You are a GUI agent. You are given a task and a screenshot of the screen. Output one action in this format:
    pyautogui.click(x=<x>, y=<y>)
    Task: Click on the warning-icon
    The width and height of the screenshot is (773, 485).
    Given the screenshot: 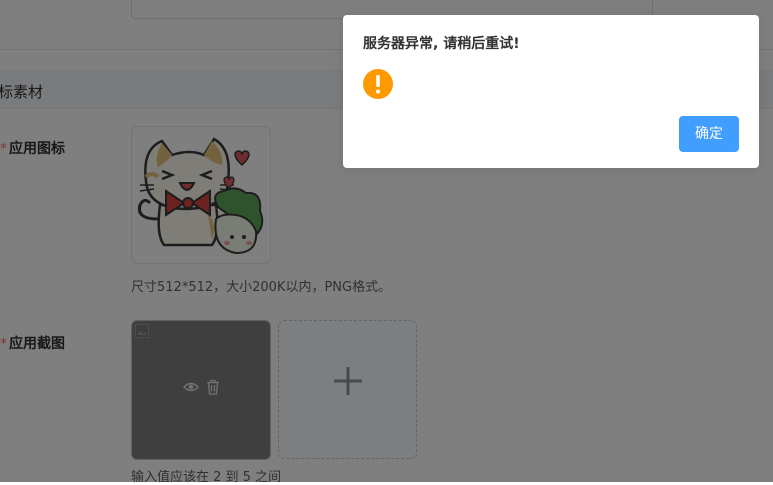 What is the action you would take?
    pyautogui.click(x=378, y=84)
    